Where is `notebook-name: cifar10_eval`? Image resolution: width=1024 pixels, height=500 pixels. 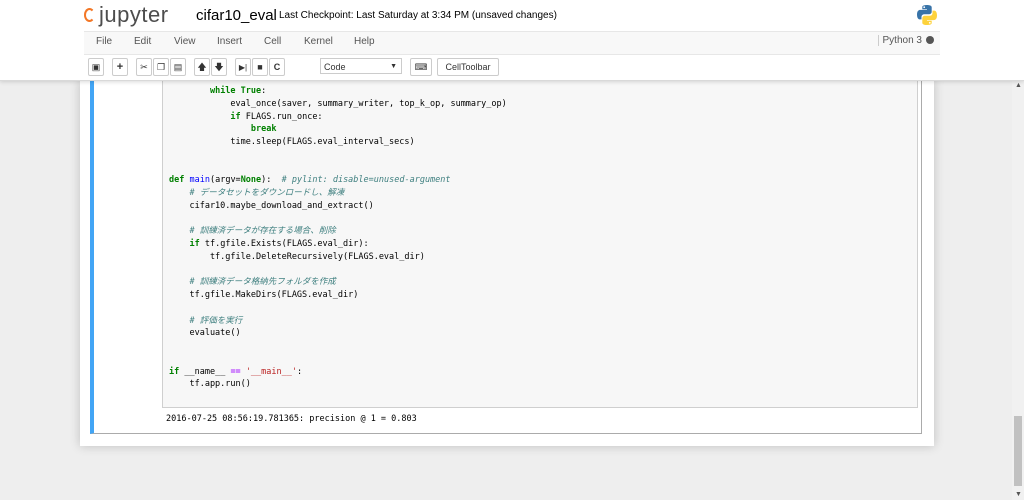
notebook-name: cifar10_eval is located at coordinates (236, 15).